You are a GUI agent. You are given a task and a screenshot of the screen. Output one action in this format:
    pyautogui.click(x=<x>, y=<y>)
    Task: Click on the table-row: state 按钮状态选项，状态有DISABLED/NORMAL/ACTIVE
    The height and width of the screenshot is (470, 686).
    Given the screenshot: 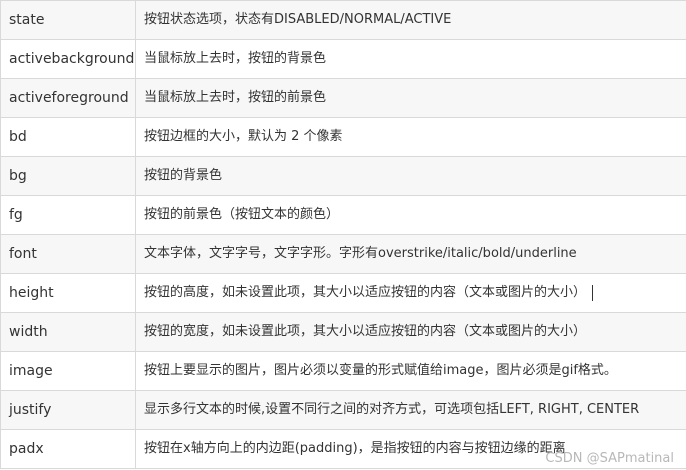 What is the action you would take?
    pyautogui.click(x=343, y=20)
    